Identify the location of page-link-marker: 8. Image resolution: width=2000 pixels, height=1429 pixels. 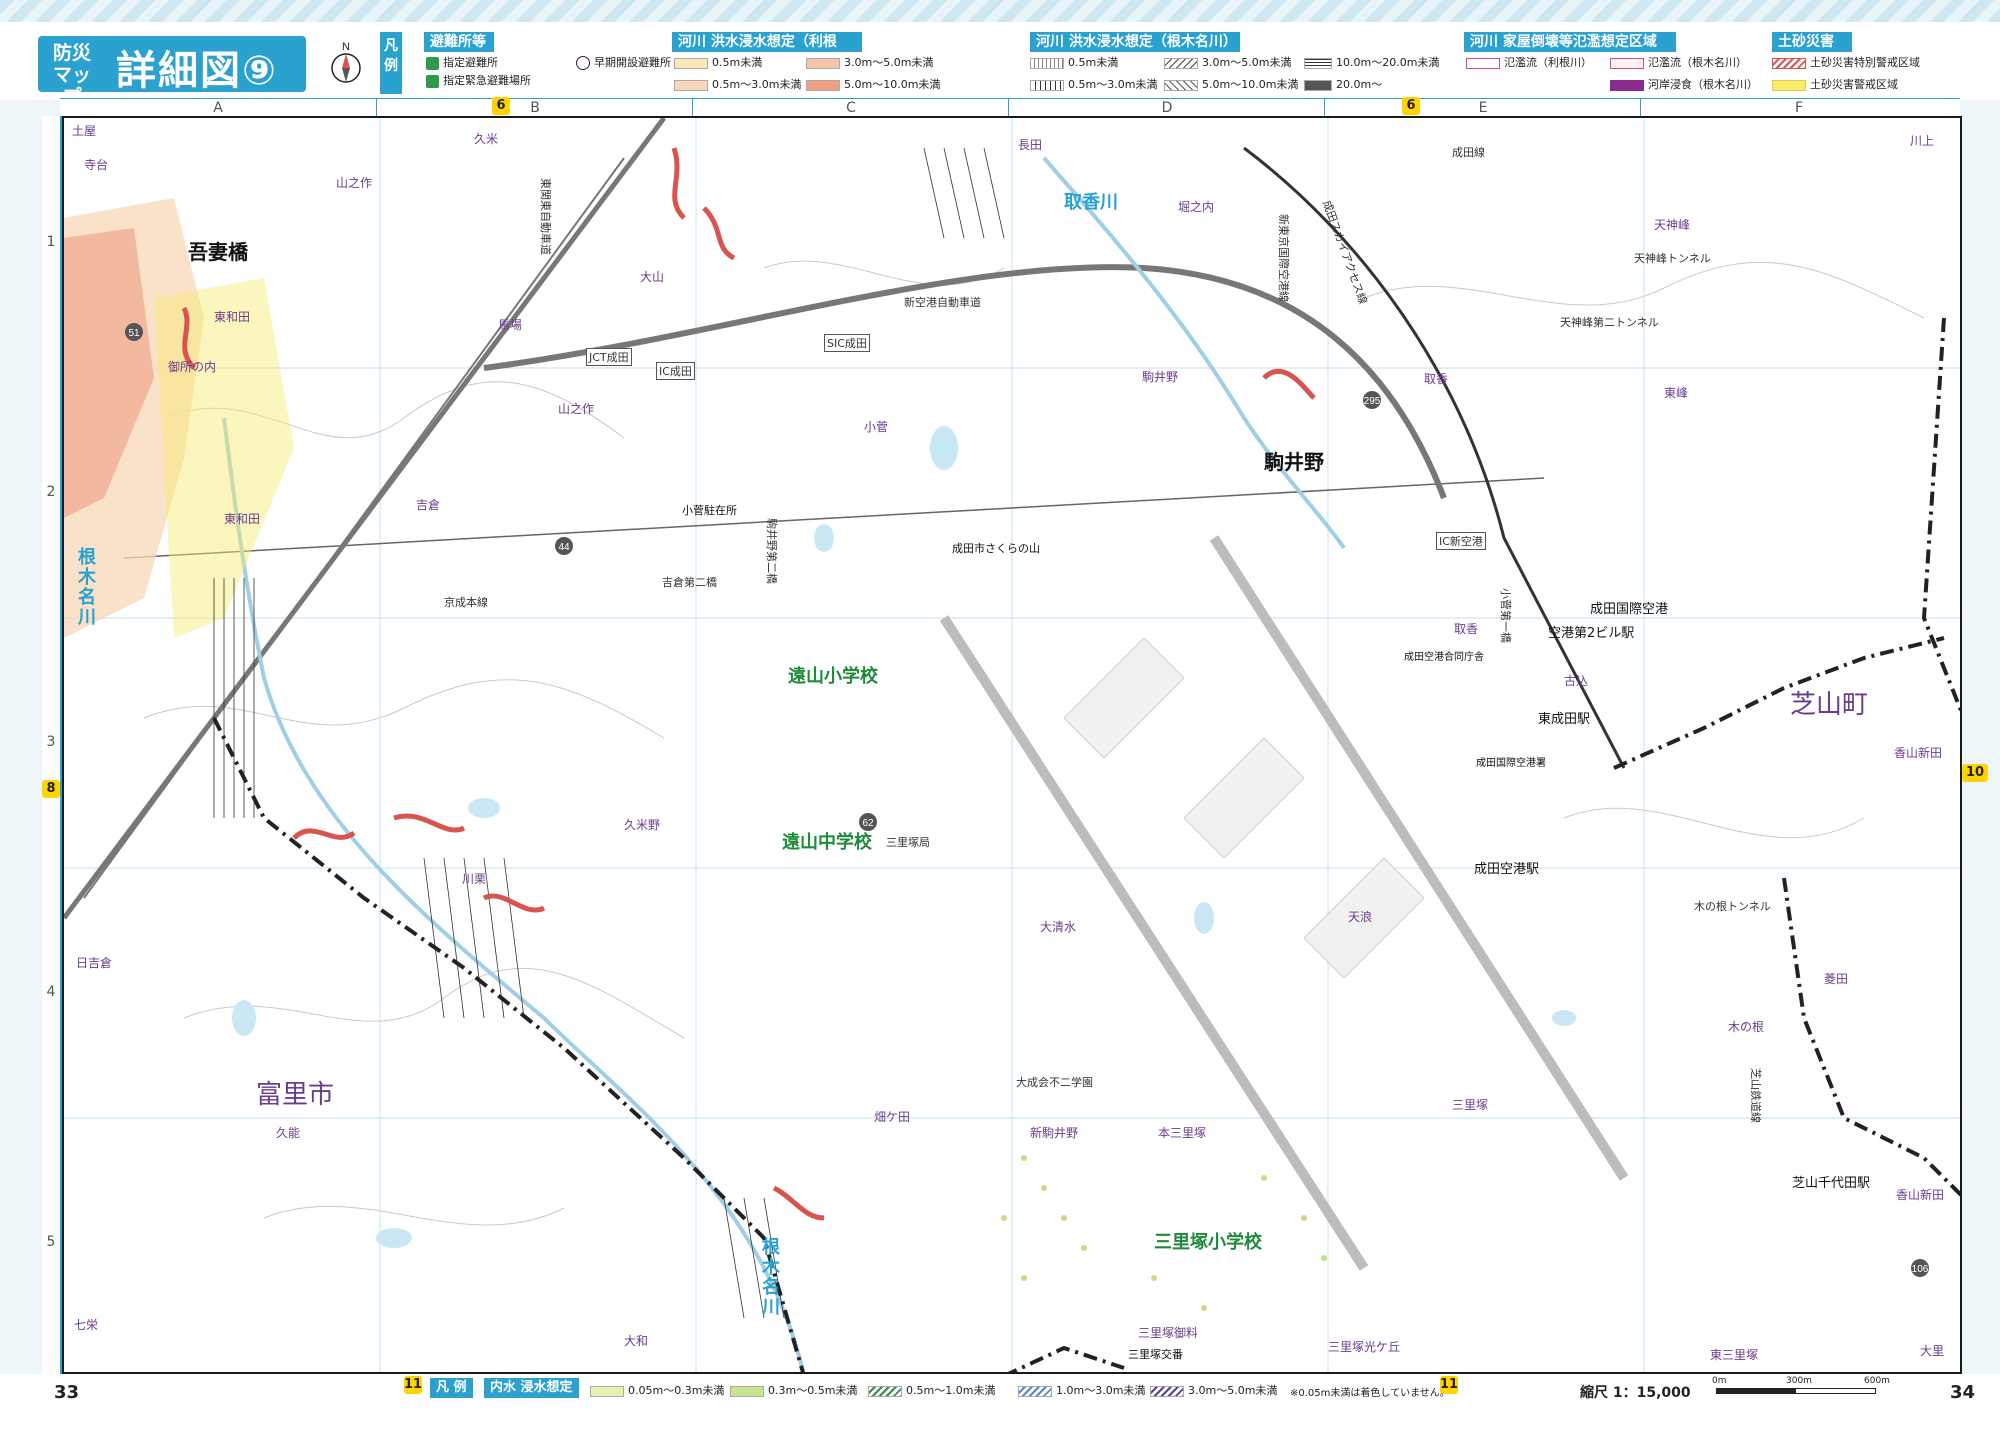
(51, 789).